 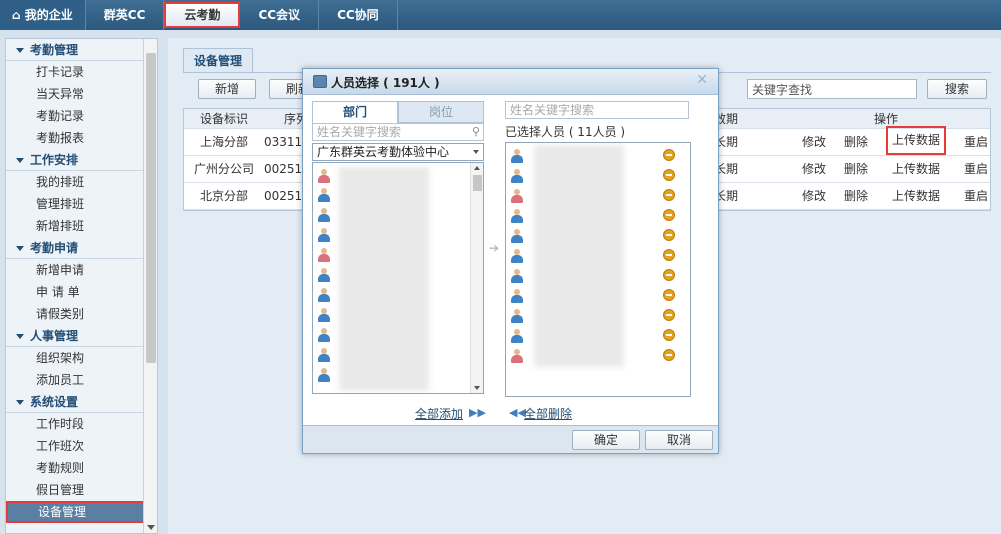 I want to click on sidebar-item-leave-types: 请假类别, so click(x=81, y=314).